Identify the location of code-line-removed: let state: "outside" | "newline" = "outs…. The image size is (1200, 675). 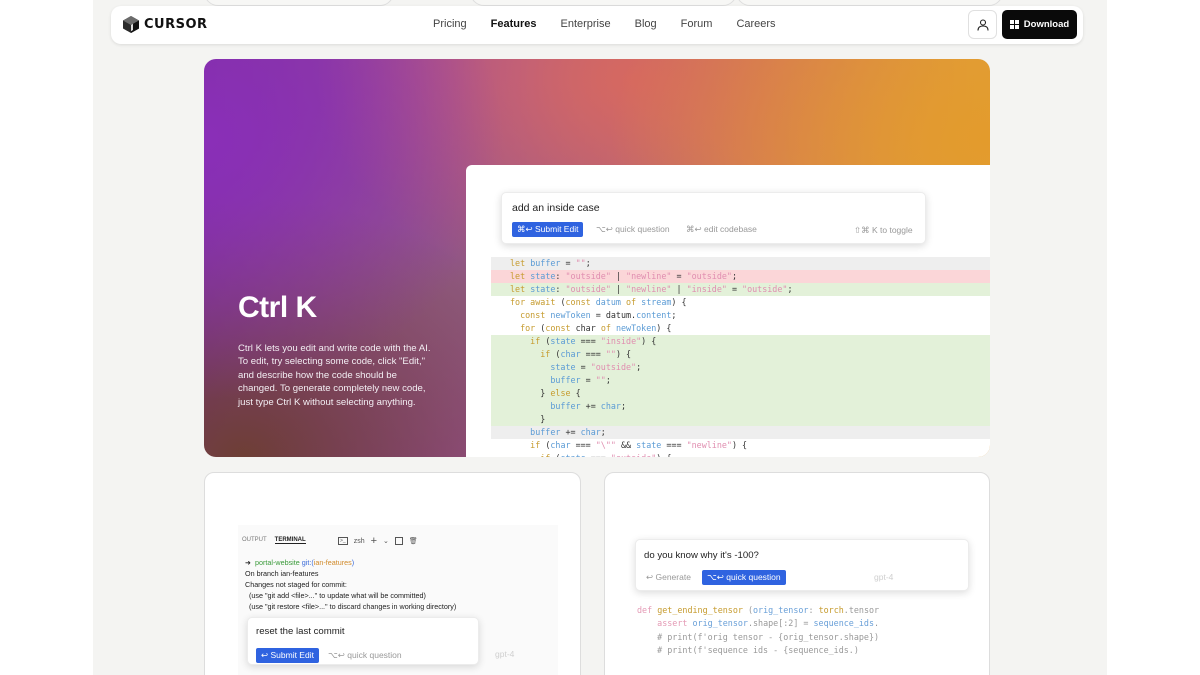
(740, 276).